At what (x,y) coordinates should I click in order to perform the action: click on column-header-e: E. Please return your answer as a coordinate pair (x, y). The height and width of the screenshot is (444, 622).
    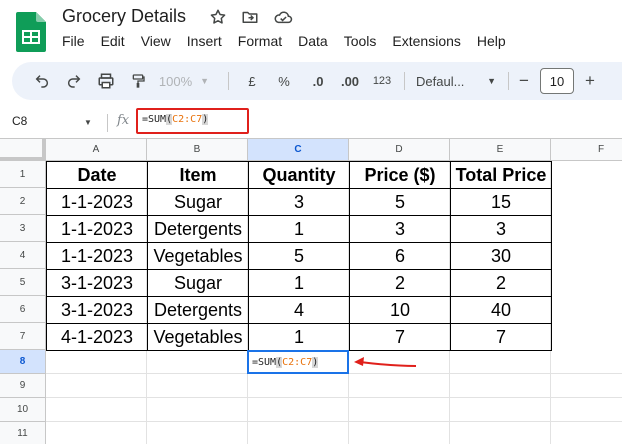
    Looking at the image, I should click on (500, 150).